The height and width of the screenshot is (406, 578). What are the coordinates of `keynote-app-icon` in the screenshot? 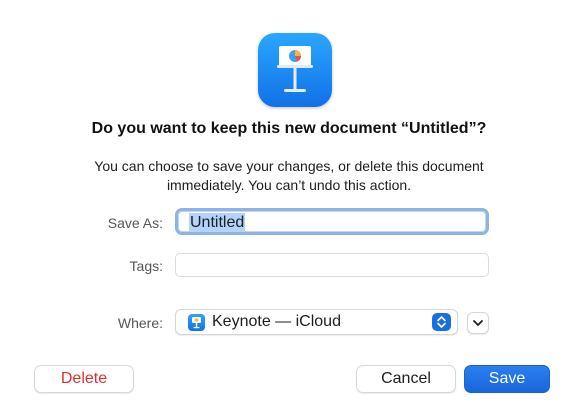 It's located at (295, 70).